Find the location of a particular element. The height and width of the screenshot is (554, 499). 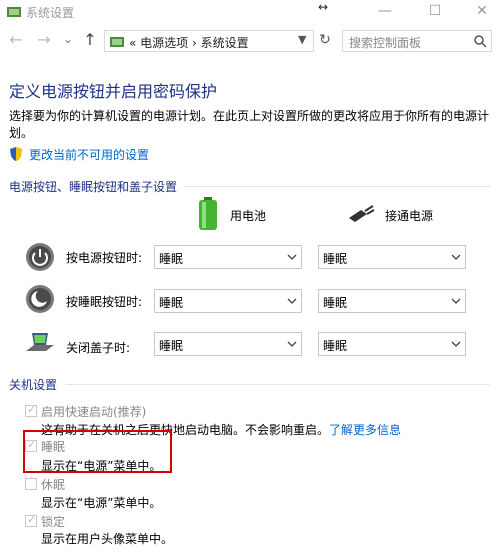

title-bar: 系统设置 ↔ — ☐ ✕ is located at coordinates (249, 12).